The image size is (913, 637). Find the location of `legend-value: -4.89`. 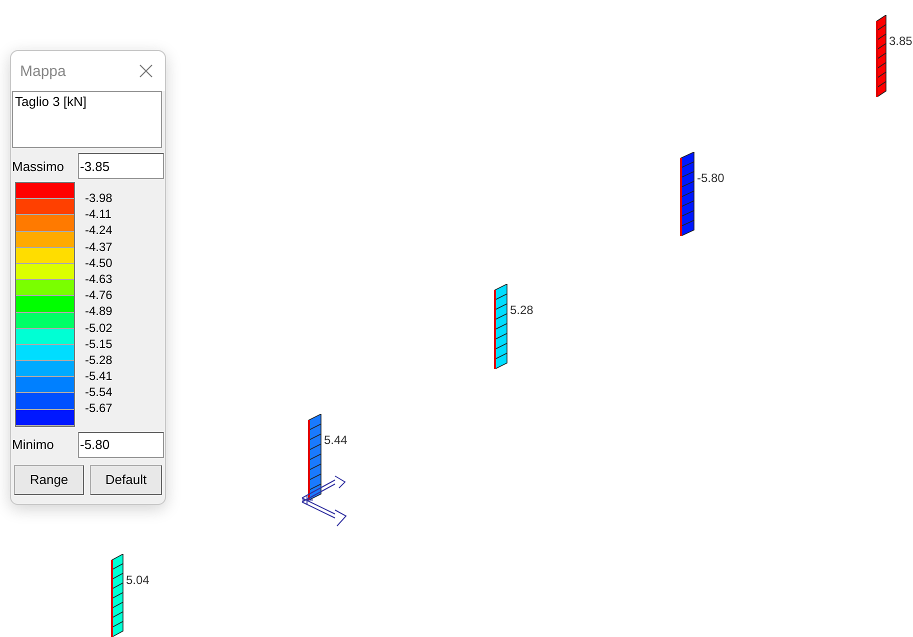

legend-value: -4.89 is located at coordinates (98, 311).